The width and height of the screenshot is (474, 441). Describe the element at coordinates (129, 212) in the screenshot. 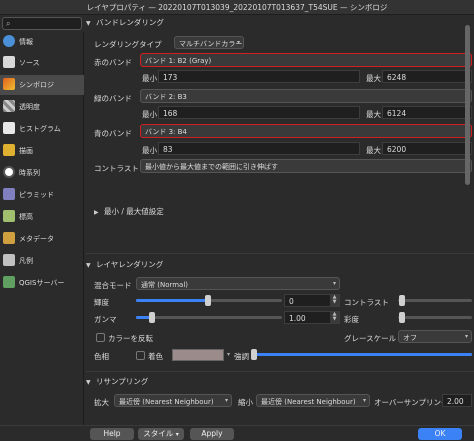

I see `minmax-settings-toggle: ▶ 最小 / 最大値設定` at that location.